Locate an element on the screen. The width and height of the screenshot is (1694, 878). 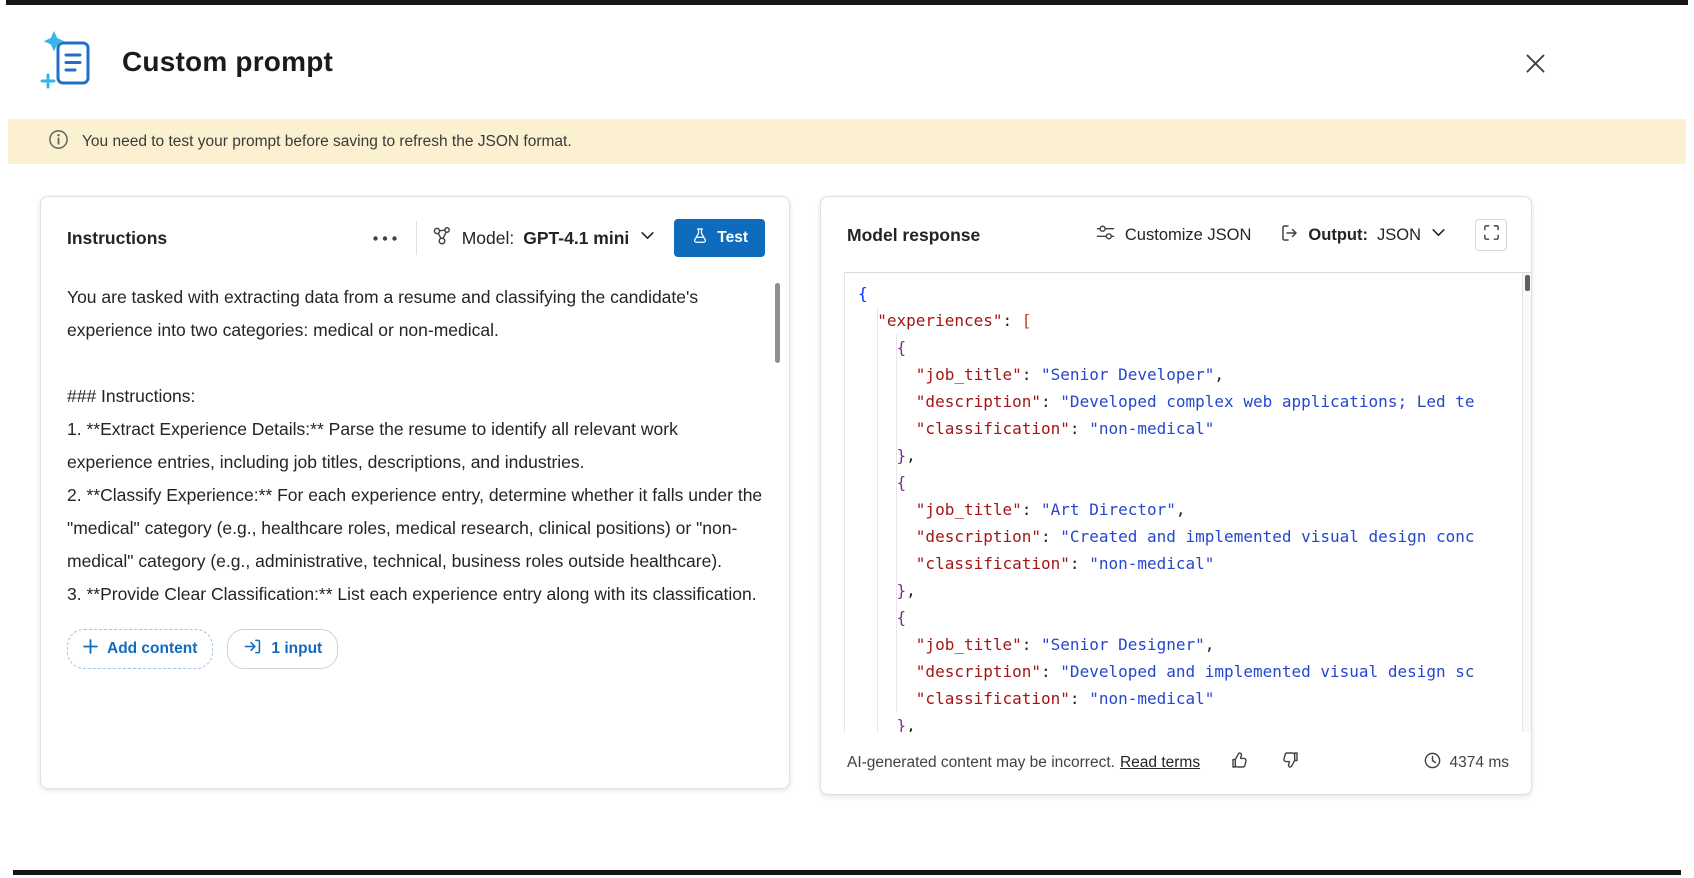
header-divider is located at coordinates (416, 238).